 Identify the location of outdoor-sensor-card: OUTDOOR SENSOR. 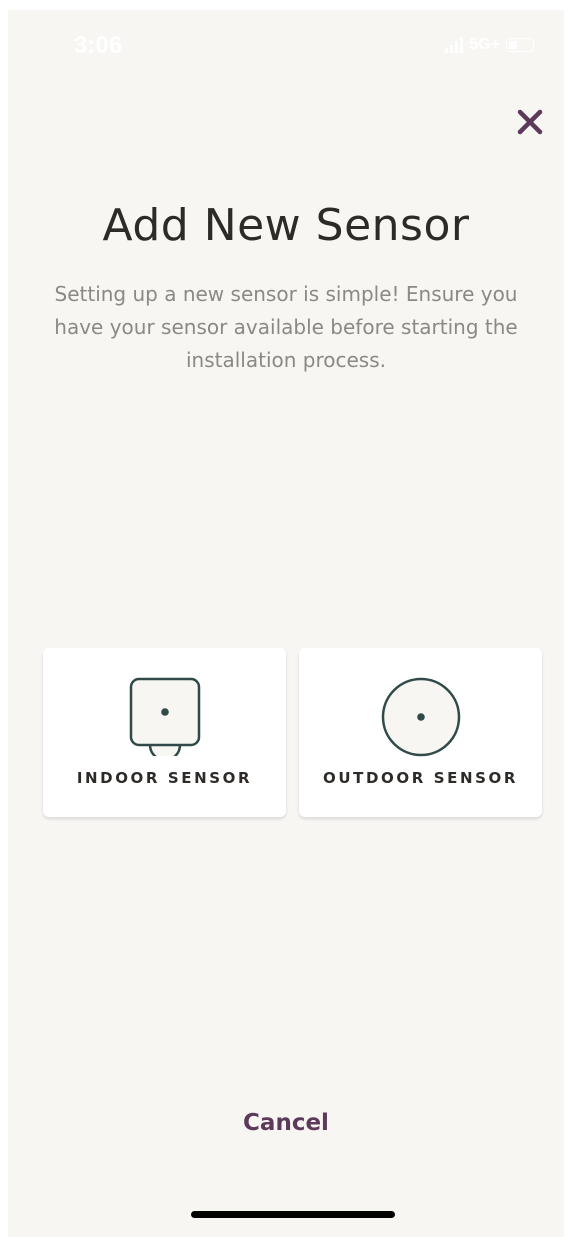
(420, 732).